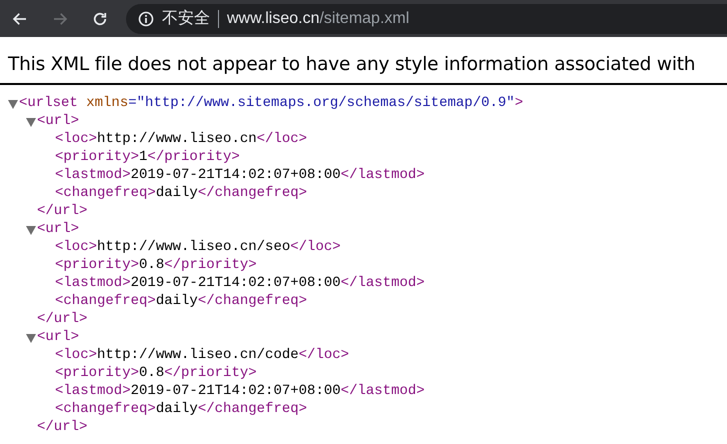 The width and height of the screenshot is (727, 444). I want to click on address-bar: 不安全 www.liseo.cn/sitemap.xml, so click(426, 19).